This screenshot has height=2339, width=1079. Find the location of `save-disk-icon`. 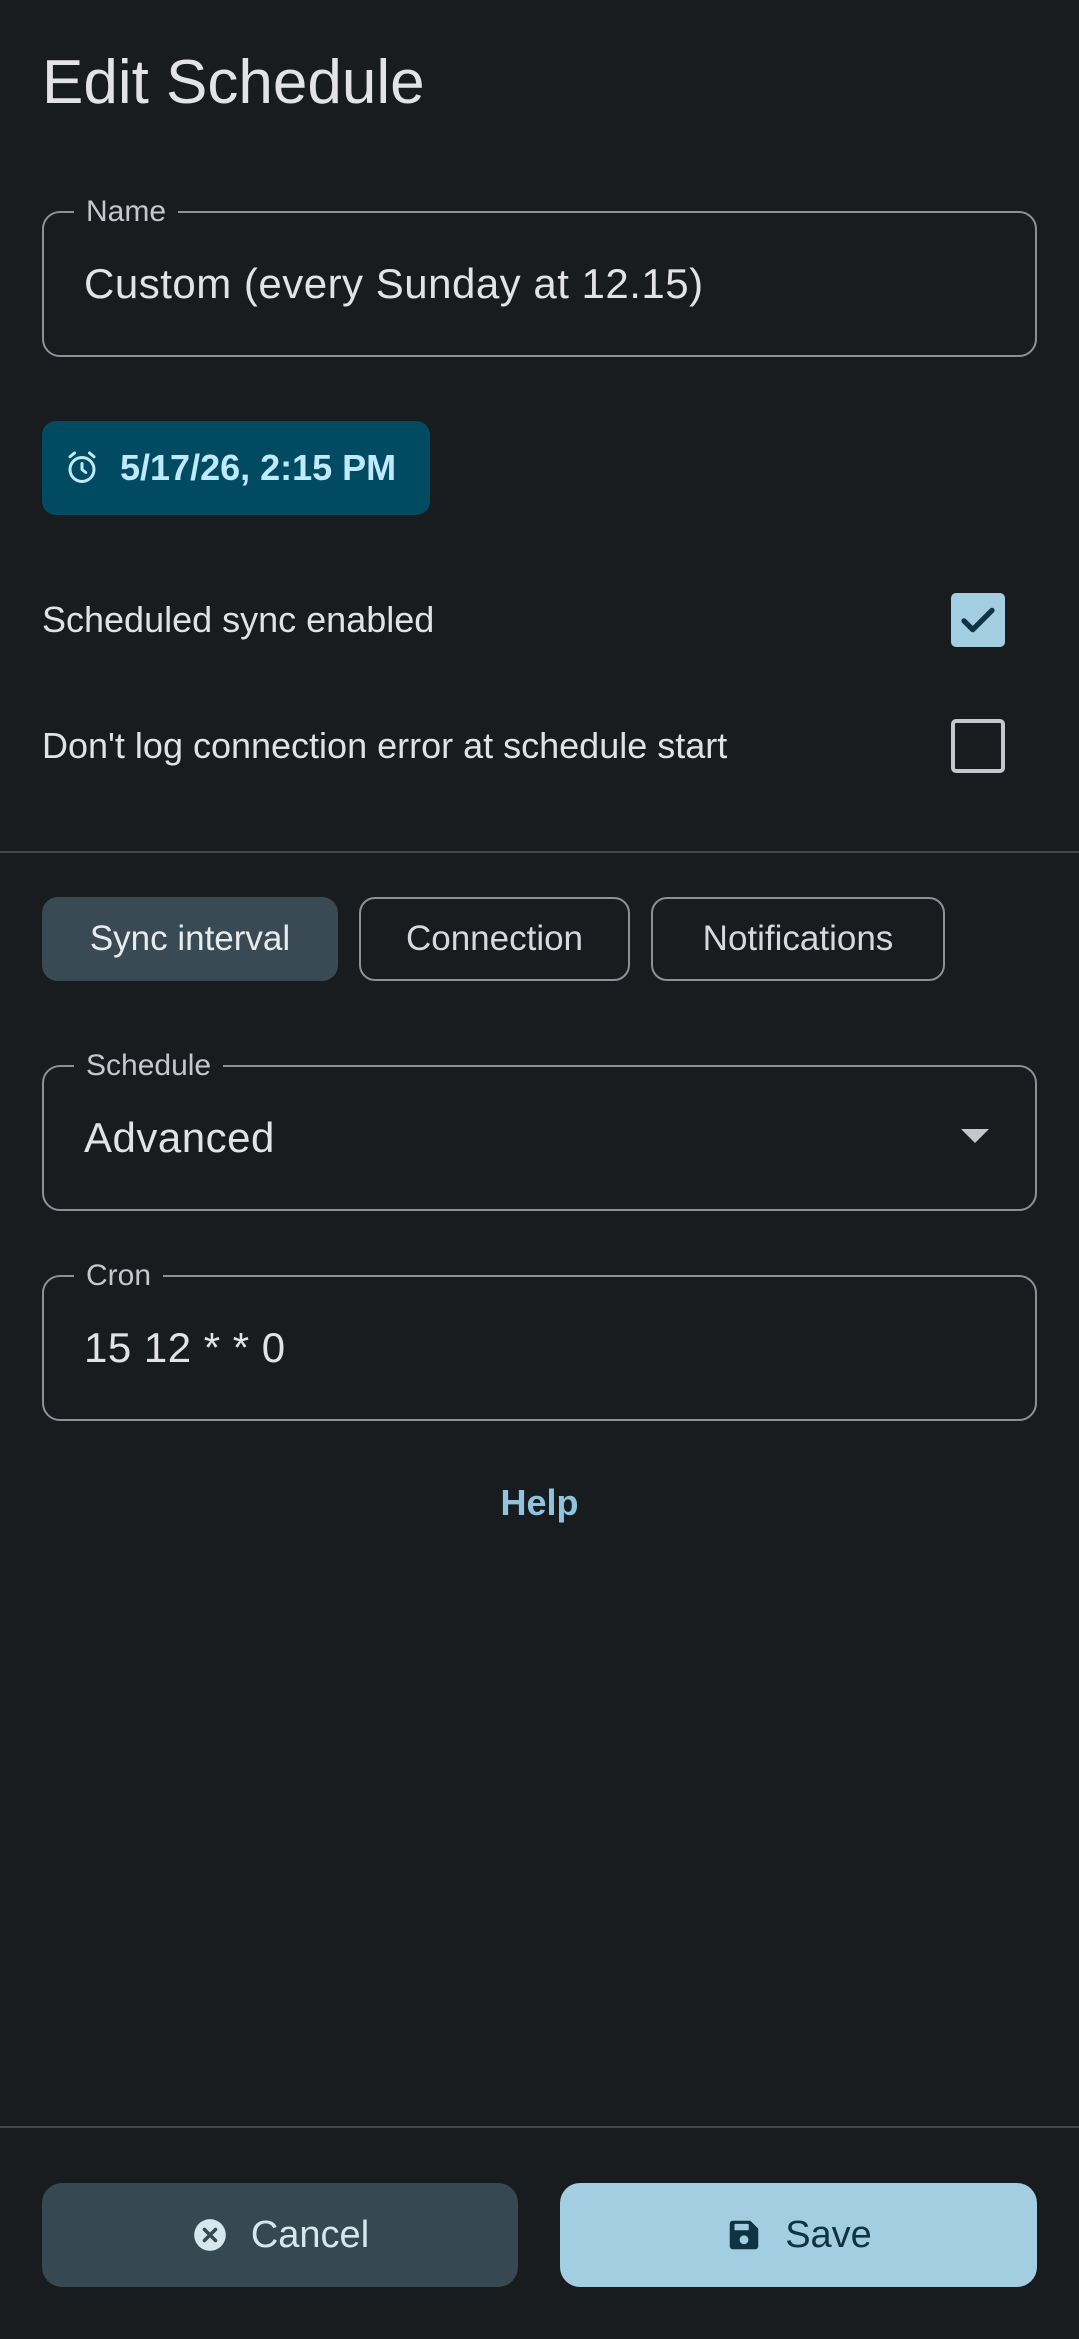

save-disk-icon is located at coordinates (744, 2235).